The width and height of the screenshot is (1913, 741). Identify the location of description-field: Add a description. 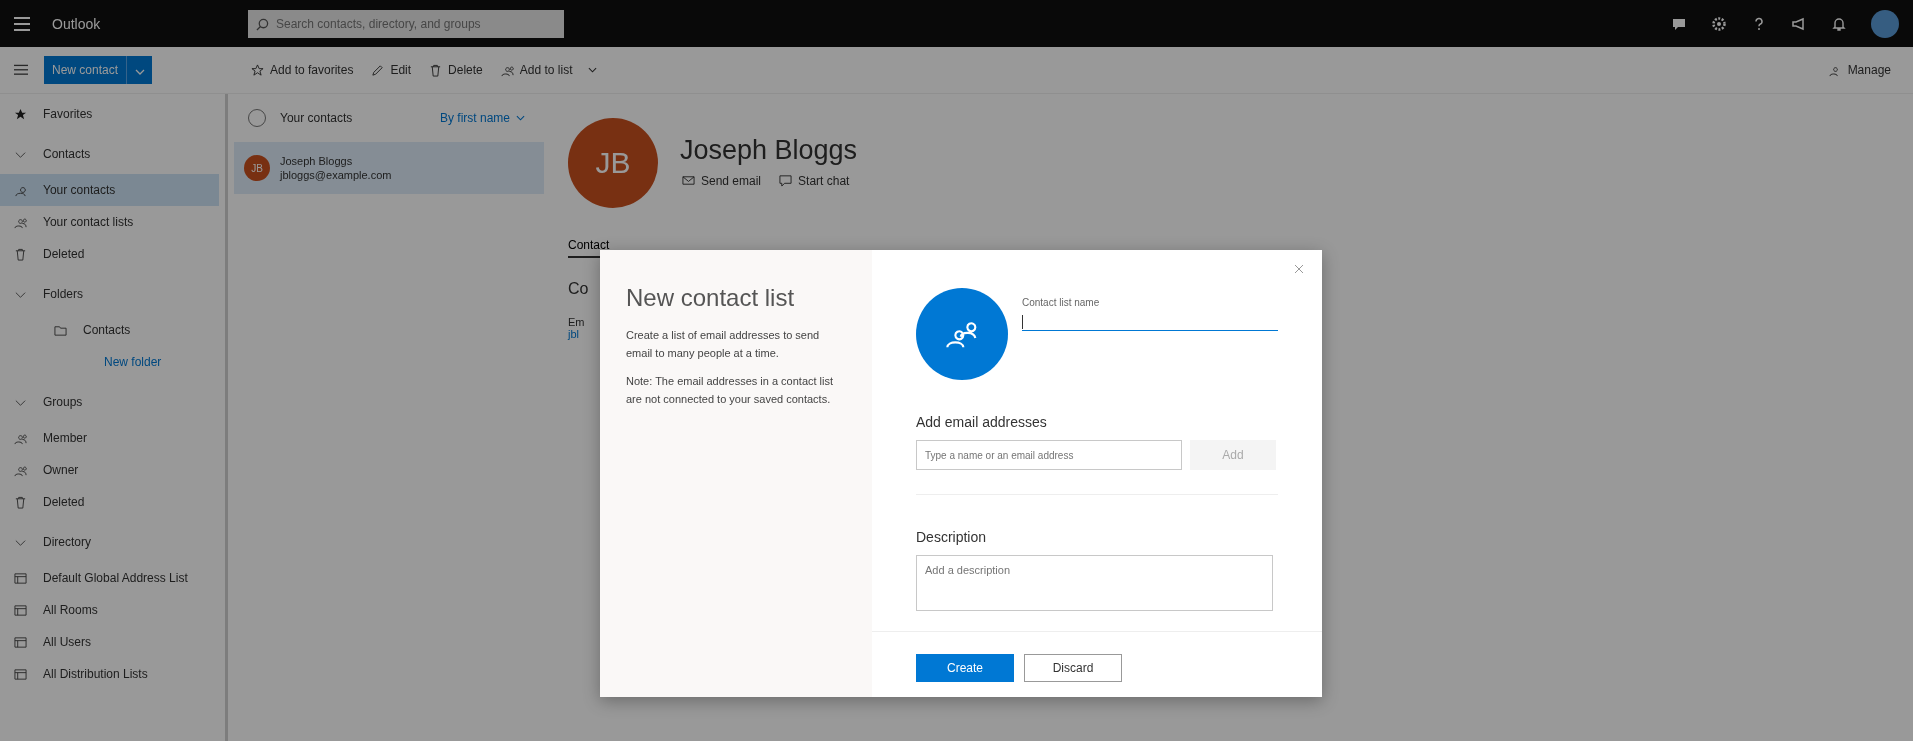
(1094, 583).